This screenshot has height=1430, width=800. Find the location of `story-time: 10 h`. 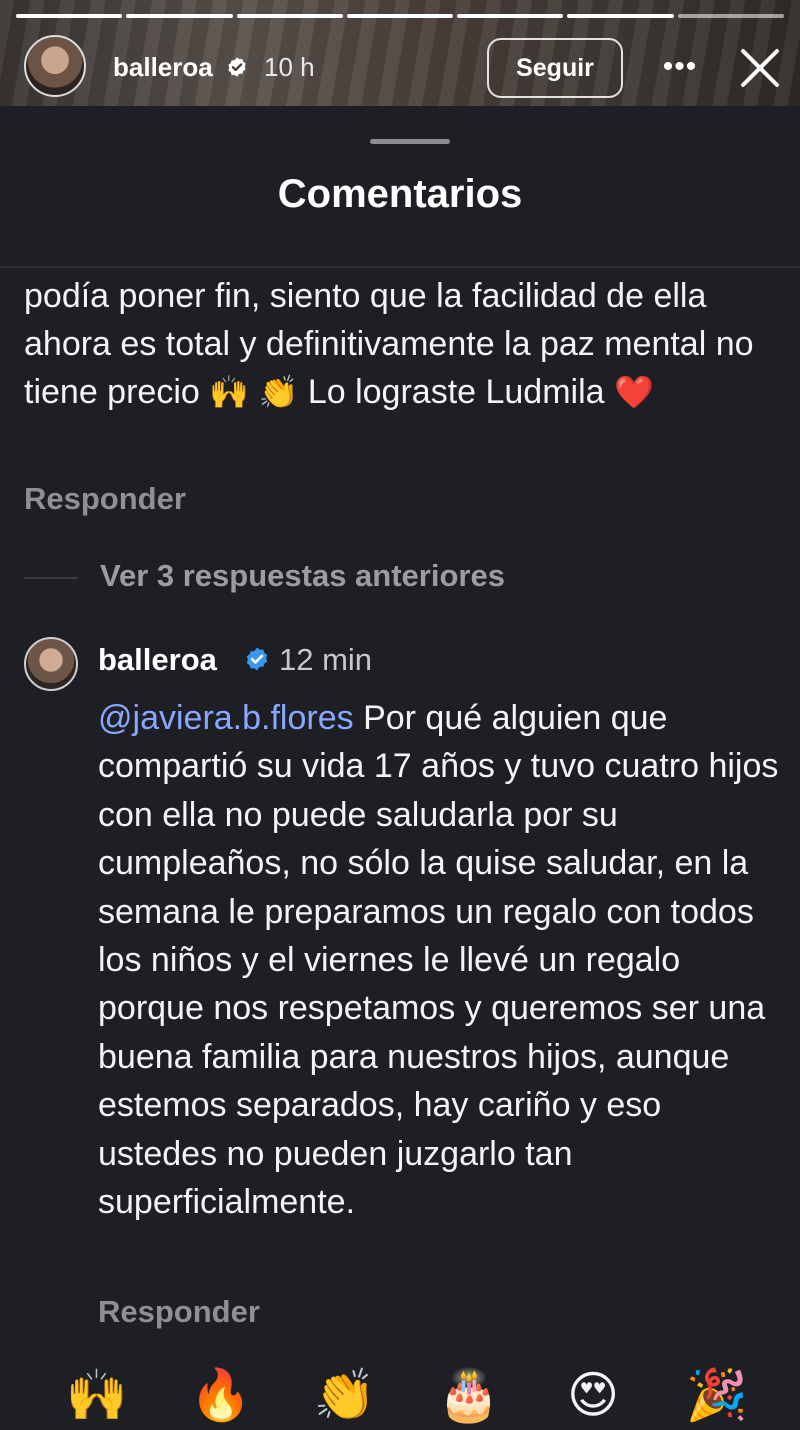

story-time: 10 h is located at coordinates (289, 67).